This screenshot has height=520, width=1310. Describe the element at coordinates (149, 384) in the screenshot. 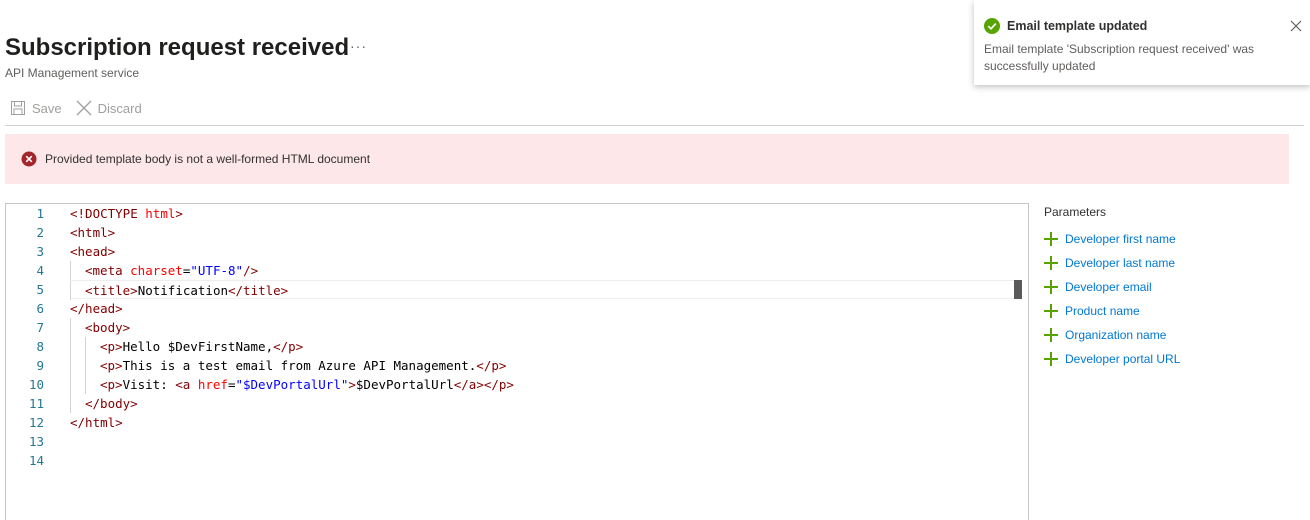

I see `code-token: Visit:` at that location.